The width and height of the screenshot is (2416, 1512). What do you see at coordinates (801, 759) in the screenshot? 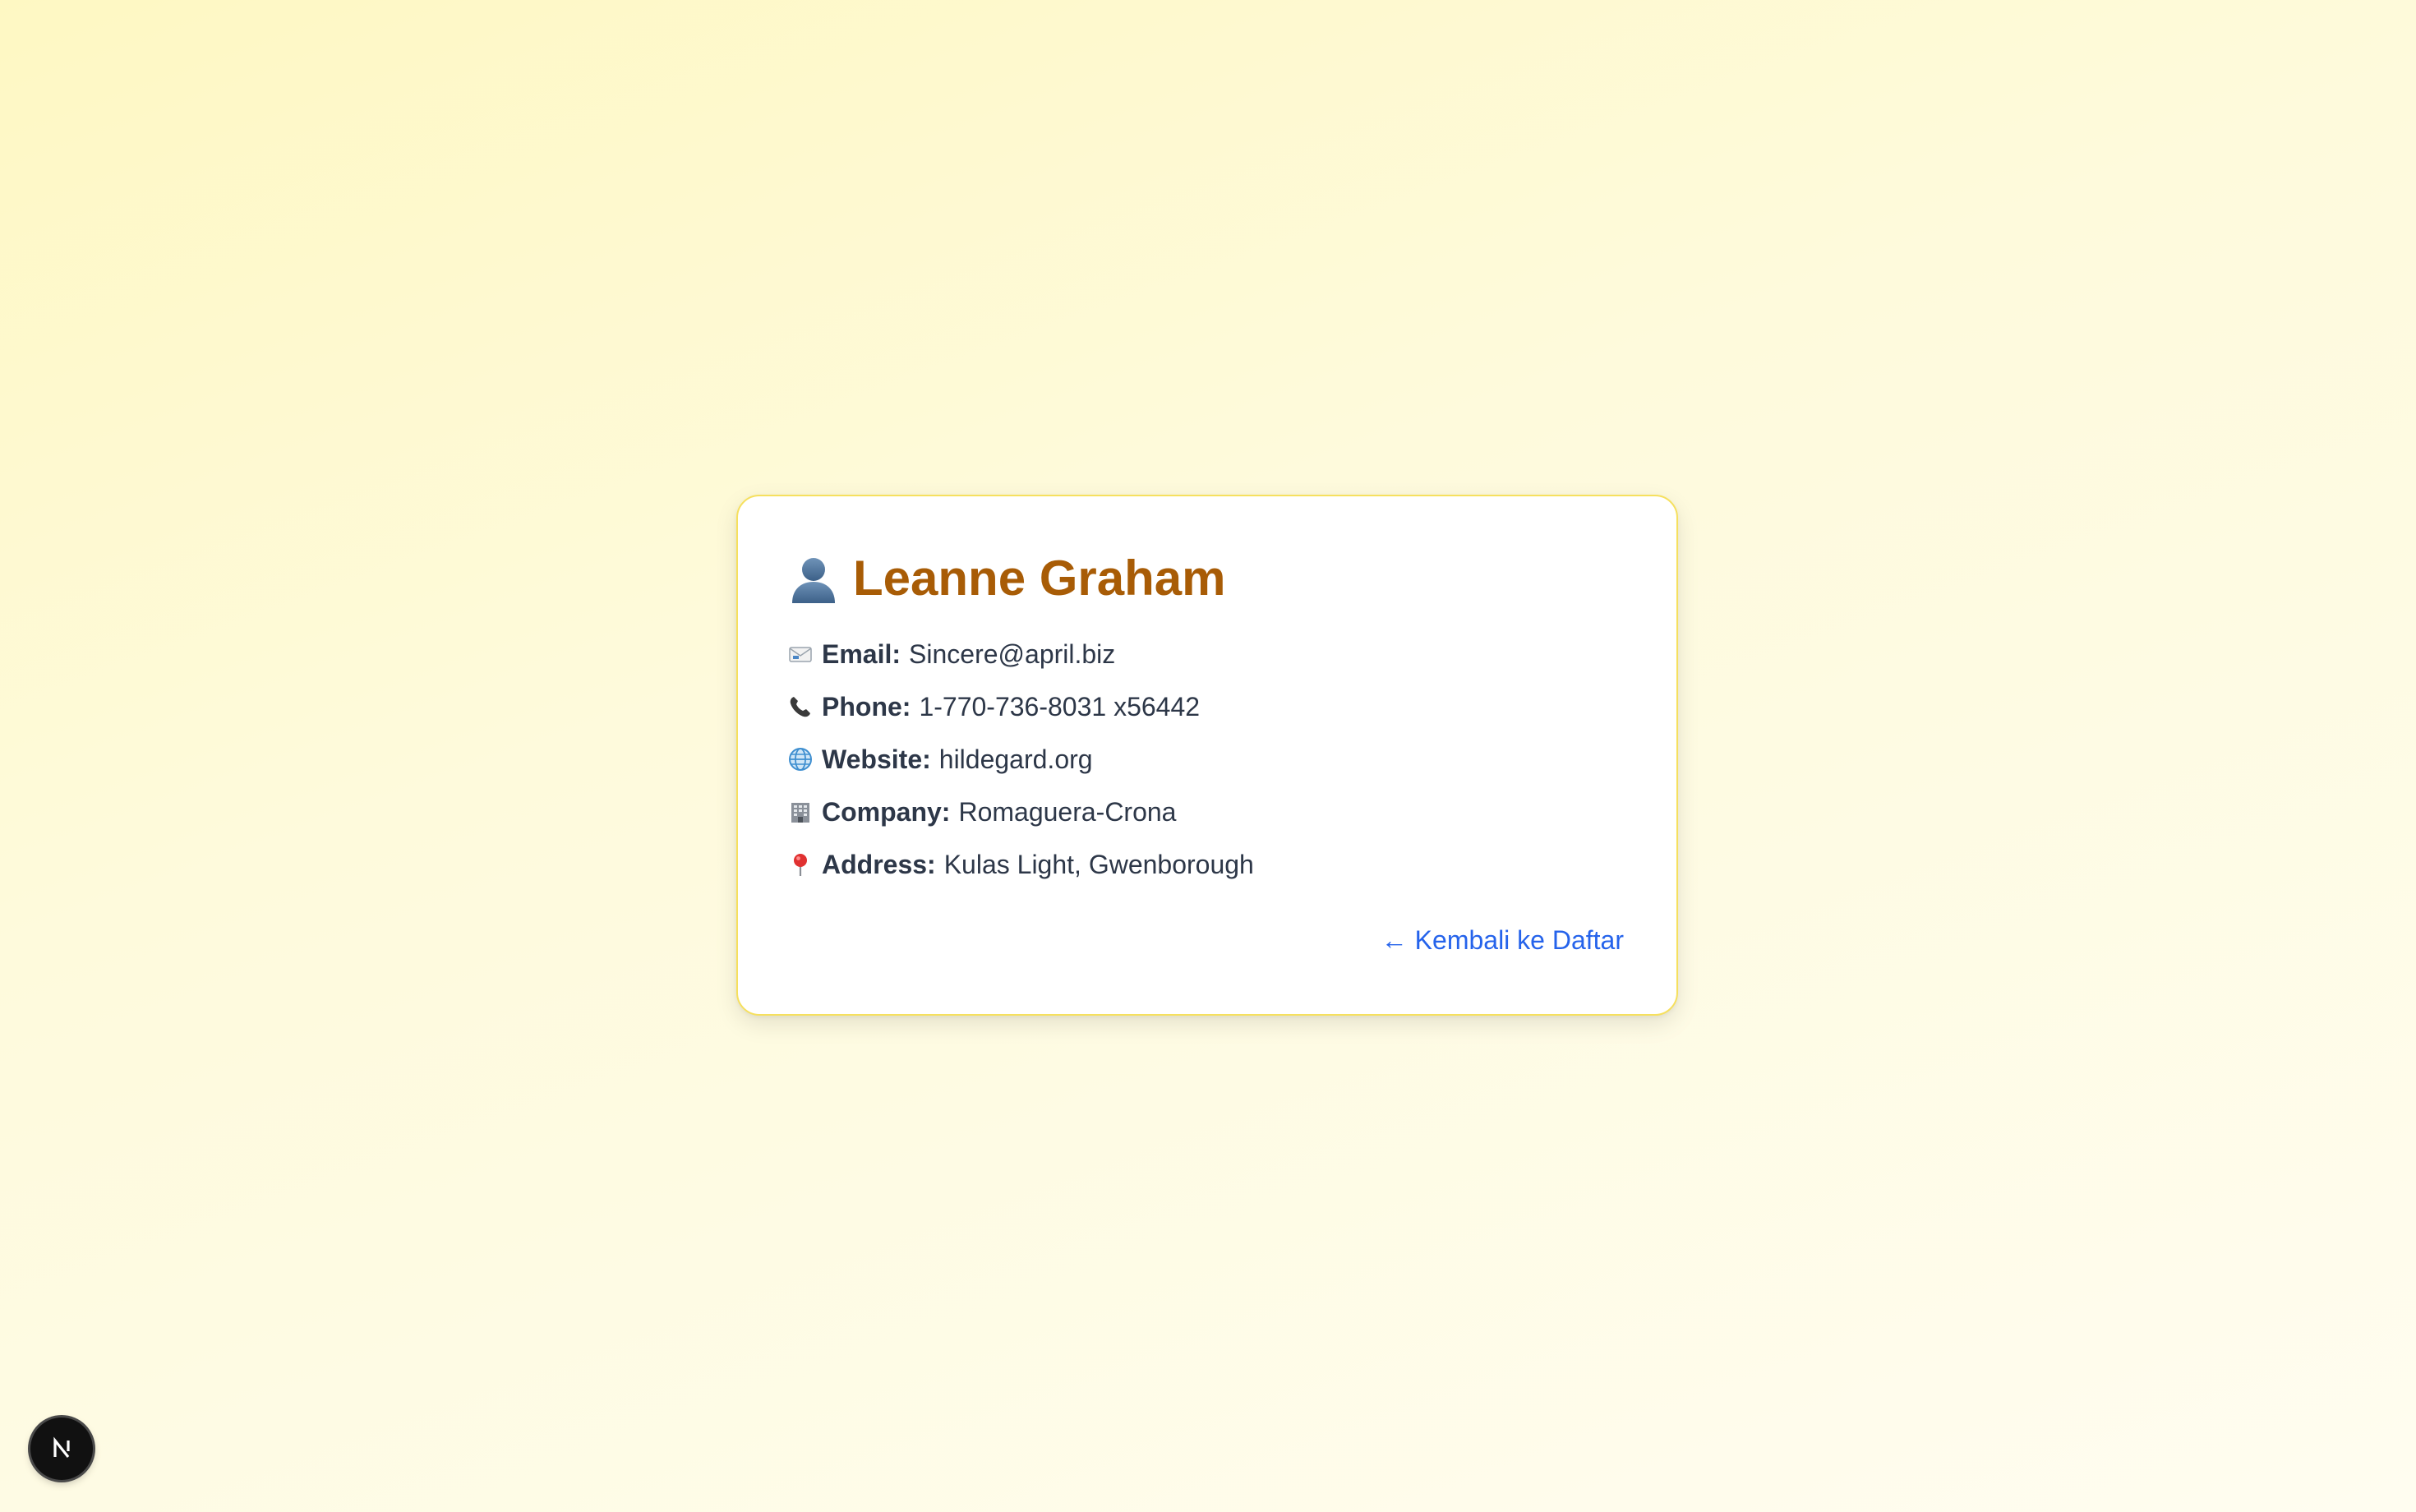
I see `globe-icon` at bounding box center [801, 759].